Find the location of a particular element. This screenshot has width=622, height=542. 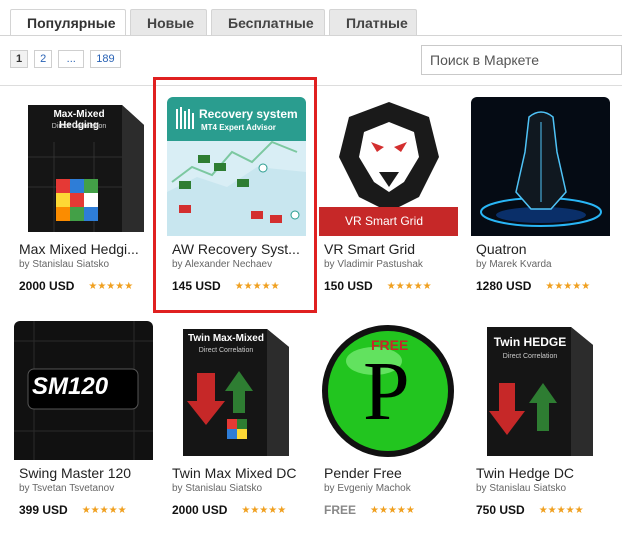

tab-divider is located at coordinates (311, 35).